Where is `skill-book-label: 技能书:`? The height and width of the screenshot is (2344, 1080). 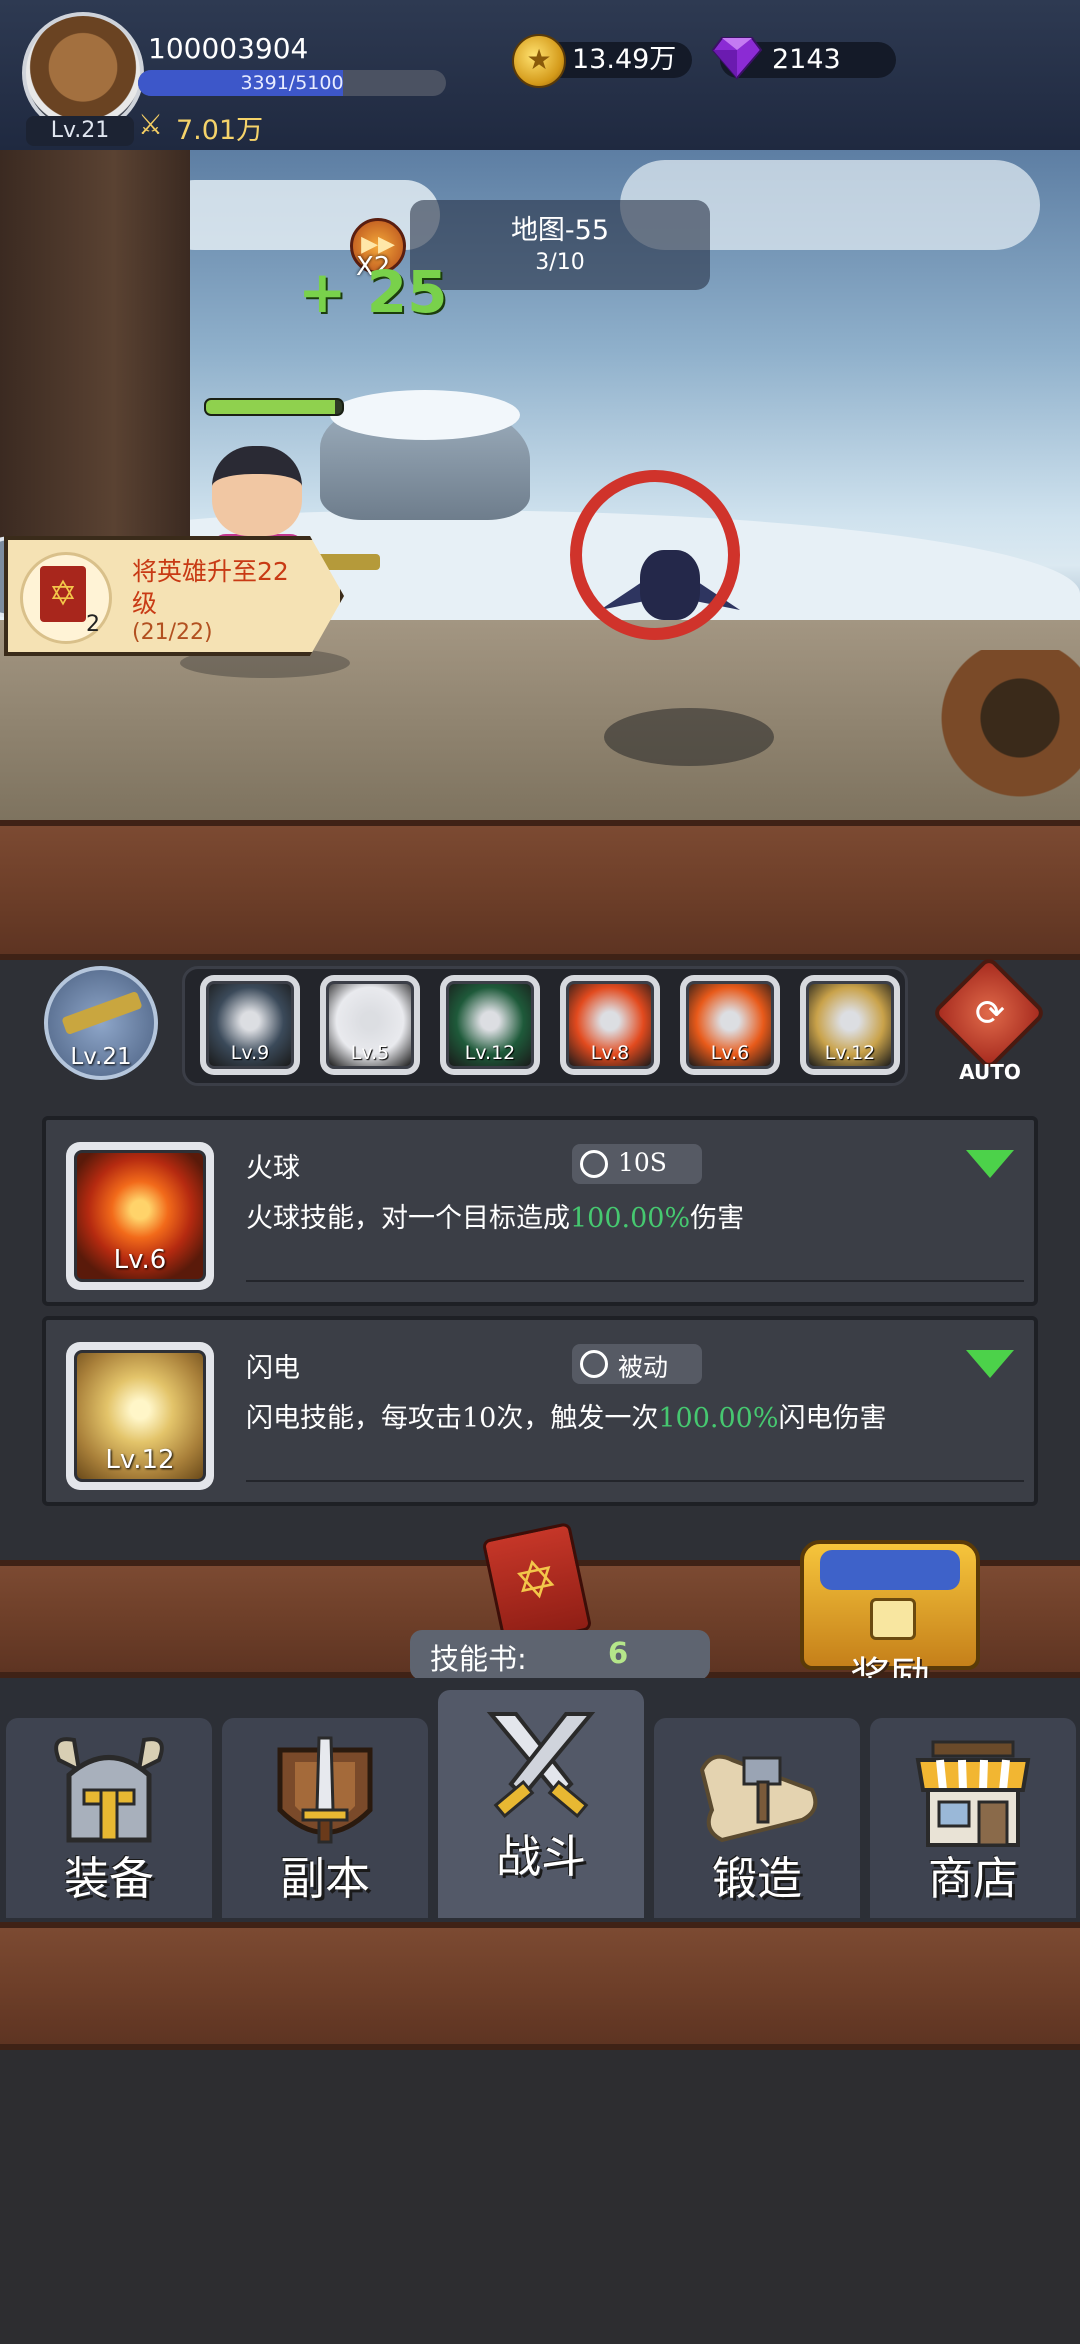
skill-book-label: 技能书: is located at coordinates (478, 1659).